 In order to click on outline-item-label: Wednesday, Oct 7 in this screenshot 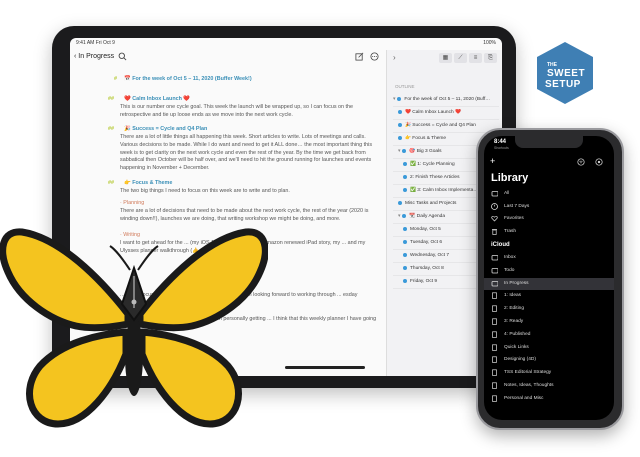, I will do `click(430, 255)`.